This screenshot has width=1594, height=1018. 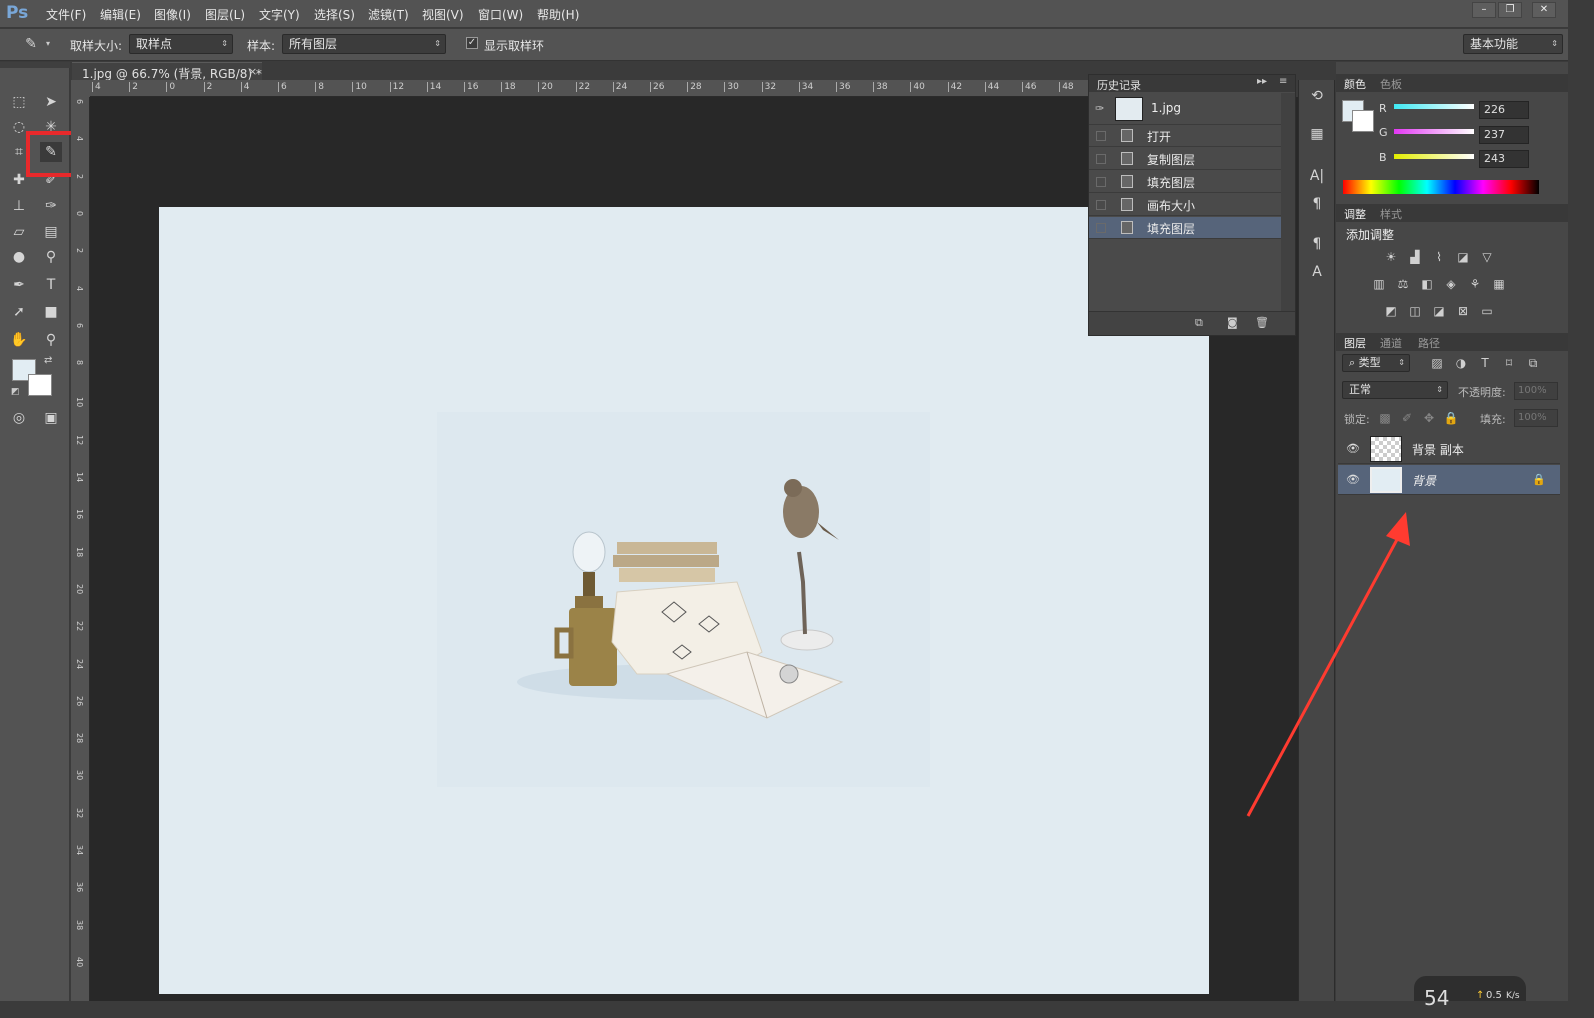 I want to click on history-scrollbar, so click(x=1288, y=202).